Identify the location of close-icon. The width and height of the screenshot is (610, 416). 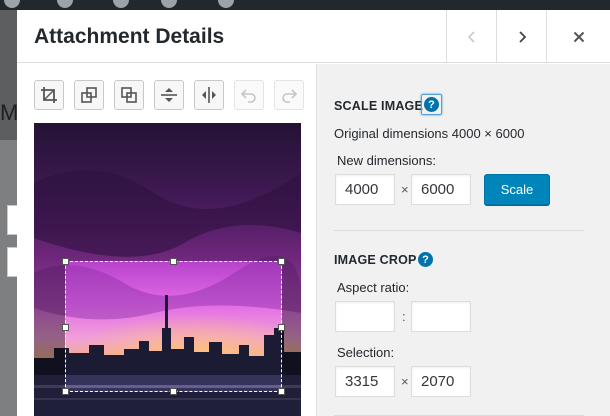
(578, 36).